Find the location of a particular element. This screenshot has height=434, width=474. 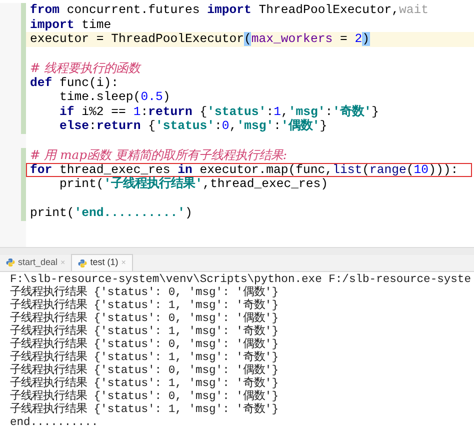

code-line: else:return {'status':0,'msg':'偶数'} is located at coordinates (193, 126).